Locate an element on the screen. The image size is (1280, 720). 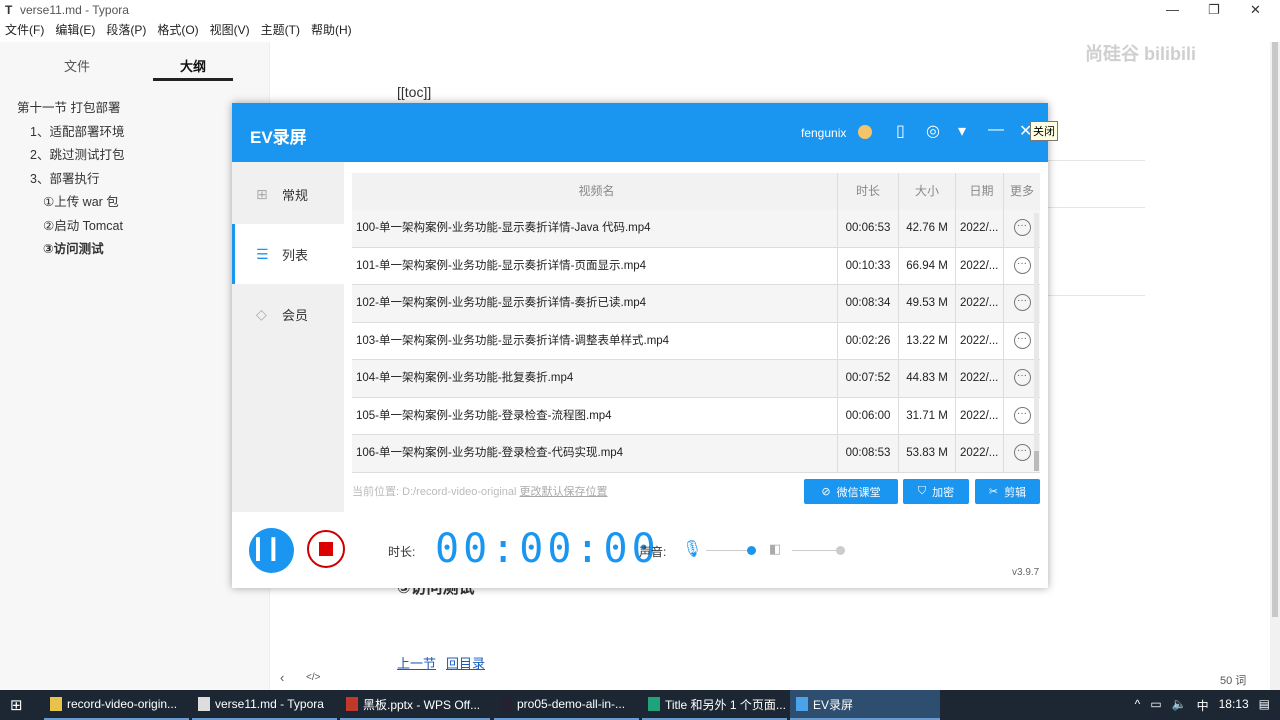
table-scrollbar is located at coordinates (1036, 342).